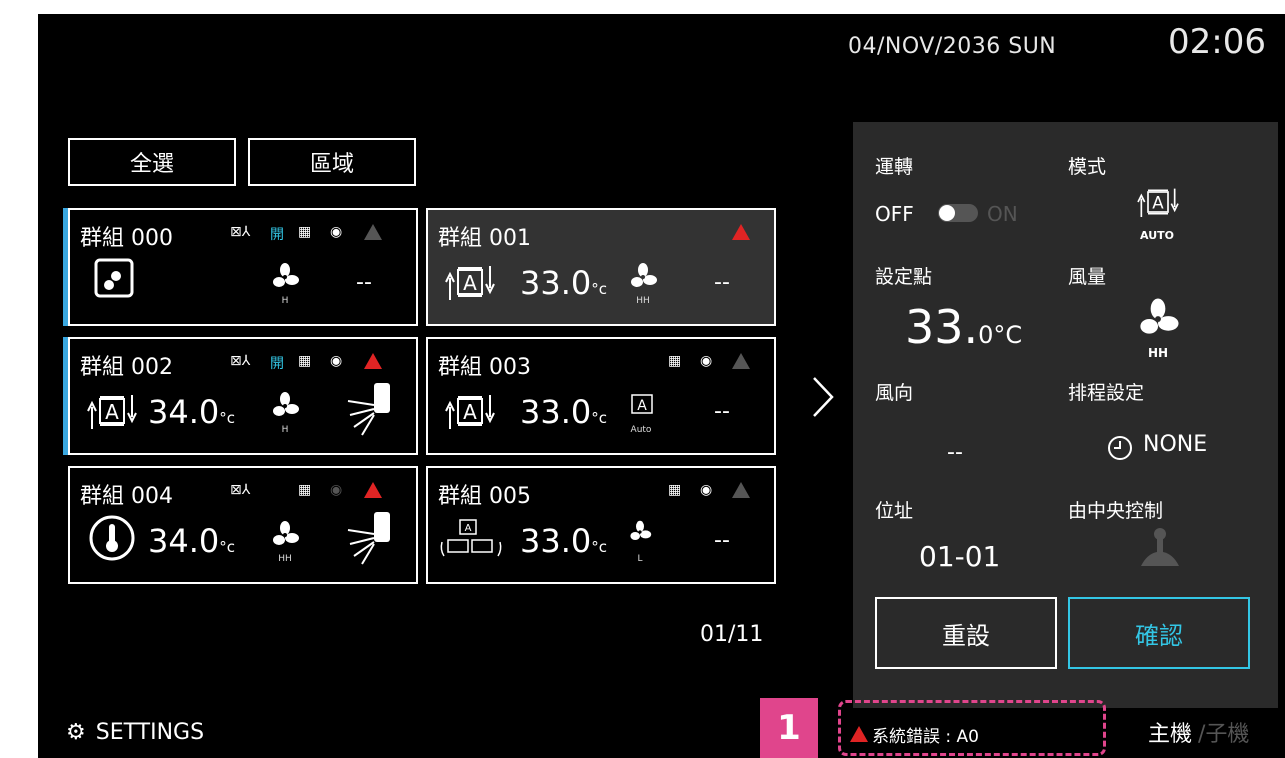 This screenshot has height=758, width=1285. Describe the element at coordinates (947, 213) in the screenshot. I see `toggle-knob` at that location.